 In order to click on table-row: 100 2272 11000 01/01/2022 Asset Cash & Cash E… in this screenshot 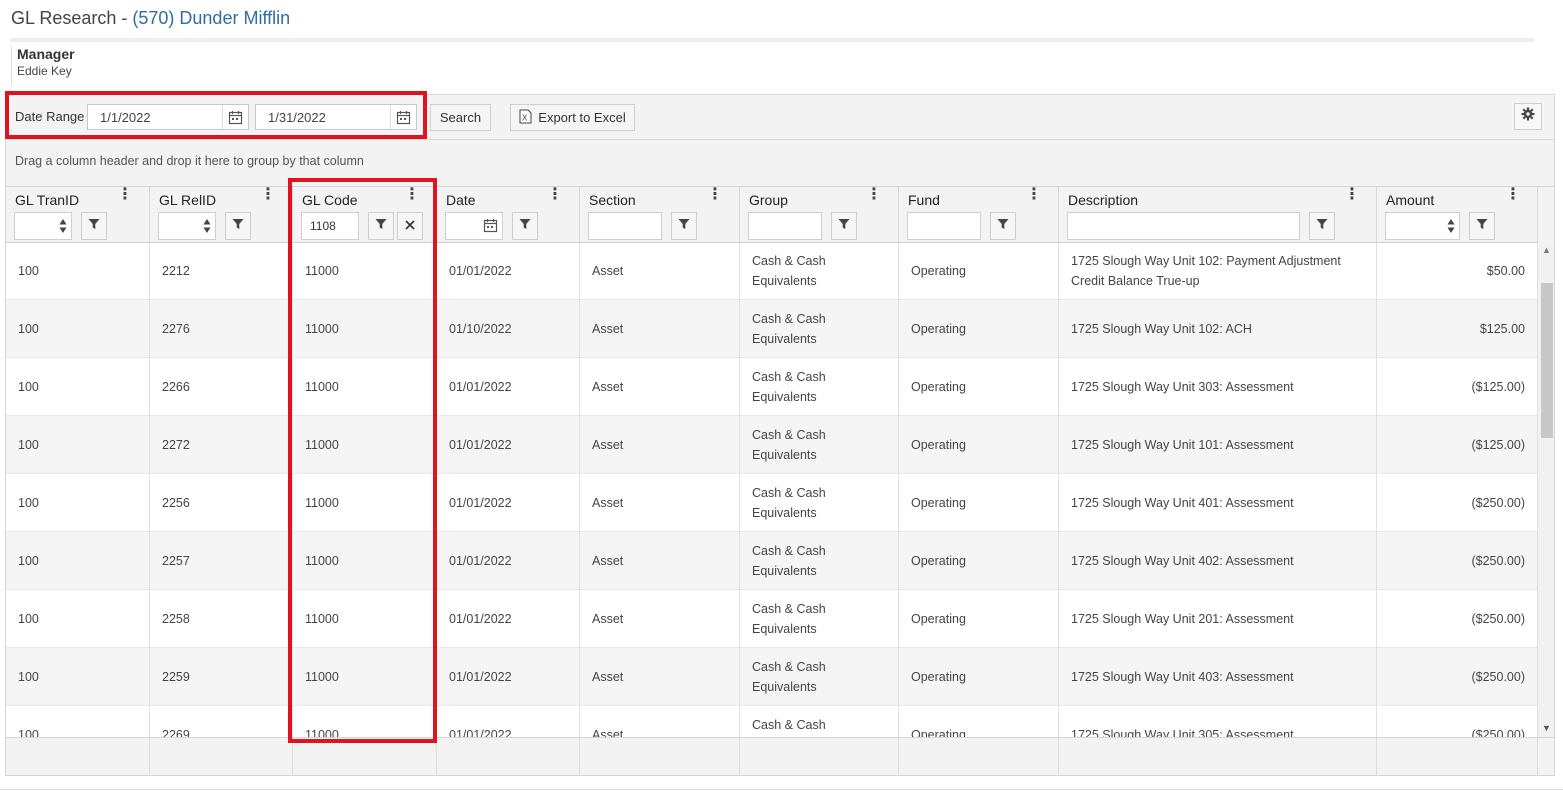, I will do `click(772, 445)`.